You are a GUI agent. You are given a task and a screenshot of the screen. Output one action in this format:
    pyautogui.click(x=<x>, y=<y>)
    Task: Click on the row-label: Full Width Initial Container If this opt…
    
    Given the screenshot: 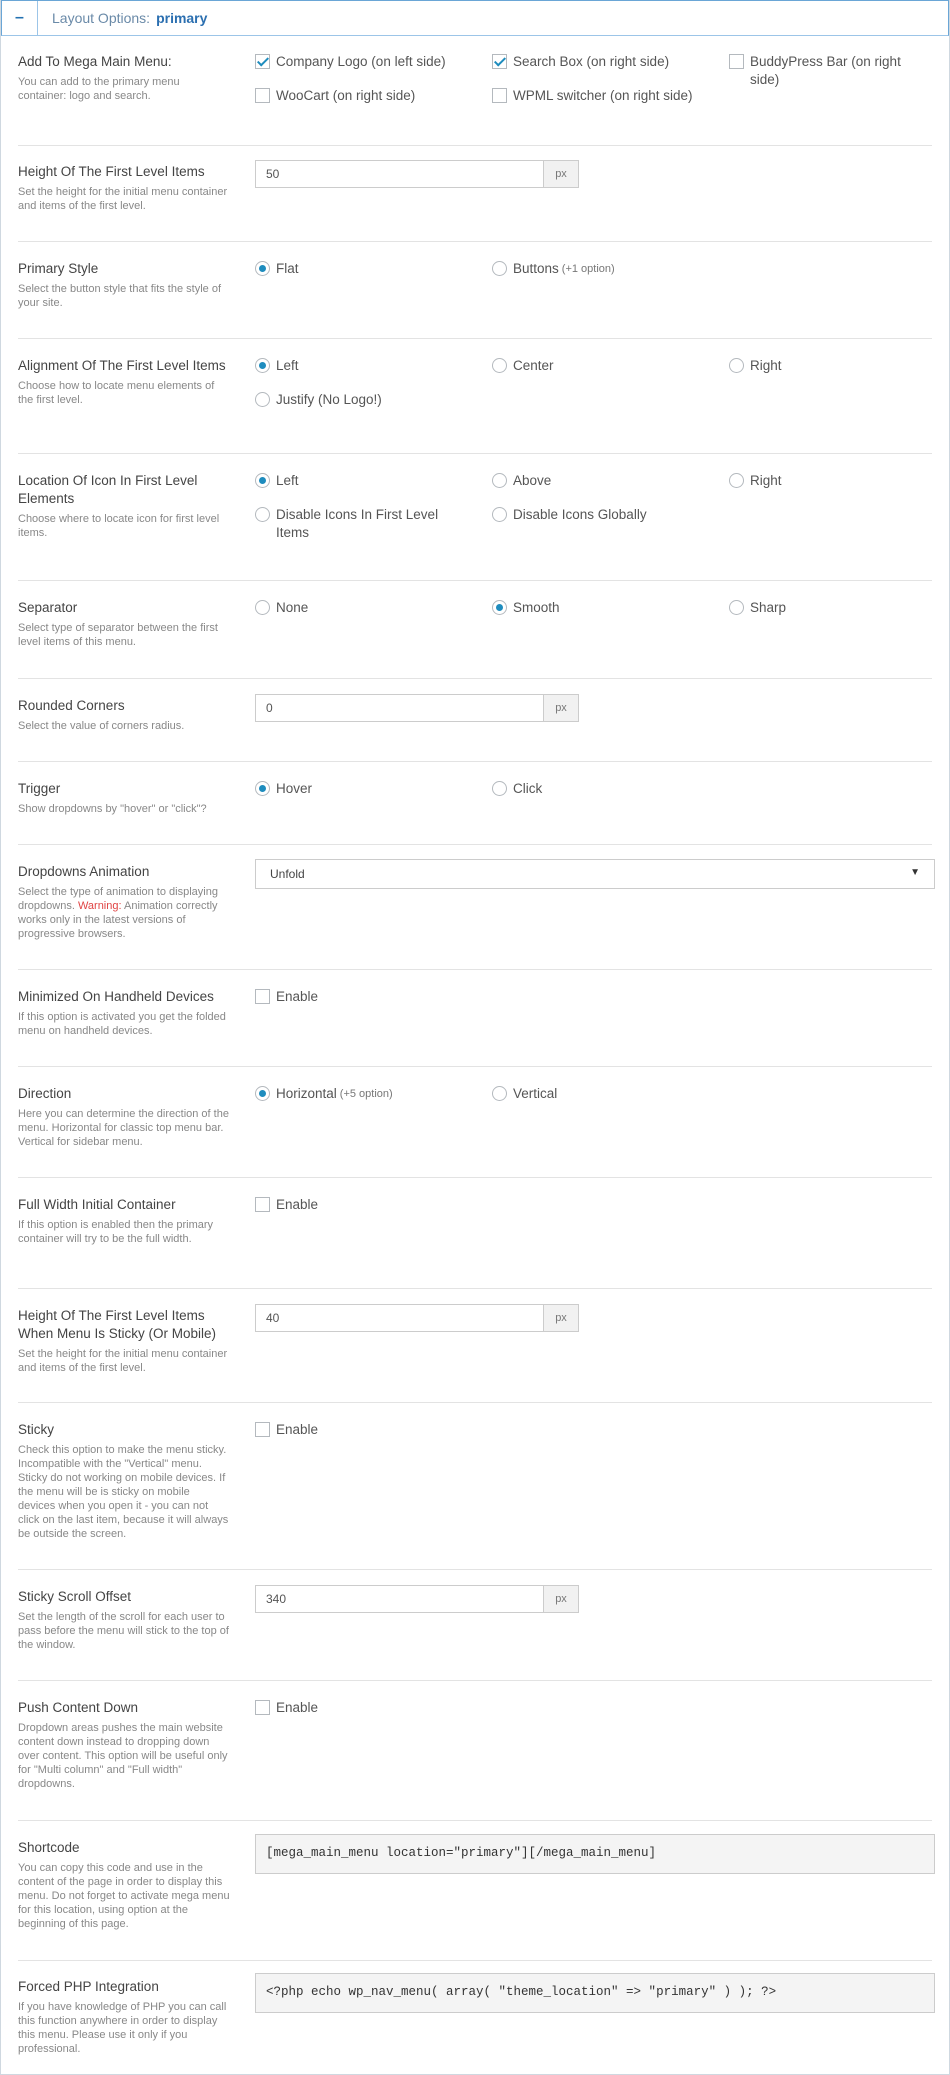 What is the action you would take?
    pyautogui.click(x=124, y=1221)
    